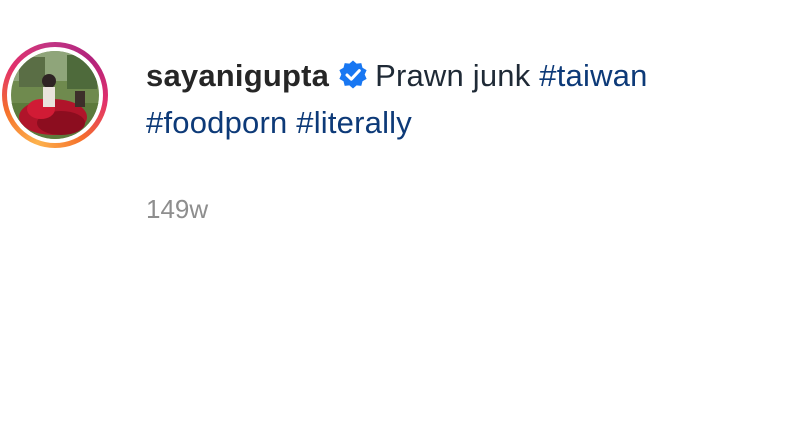 The height and width of the screenshot is (444, 800). Describe the element at coordinates (593, 75) in the screenshot. I see `hashtag-link: #taiwan` at that location.